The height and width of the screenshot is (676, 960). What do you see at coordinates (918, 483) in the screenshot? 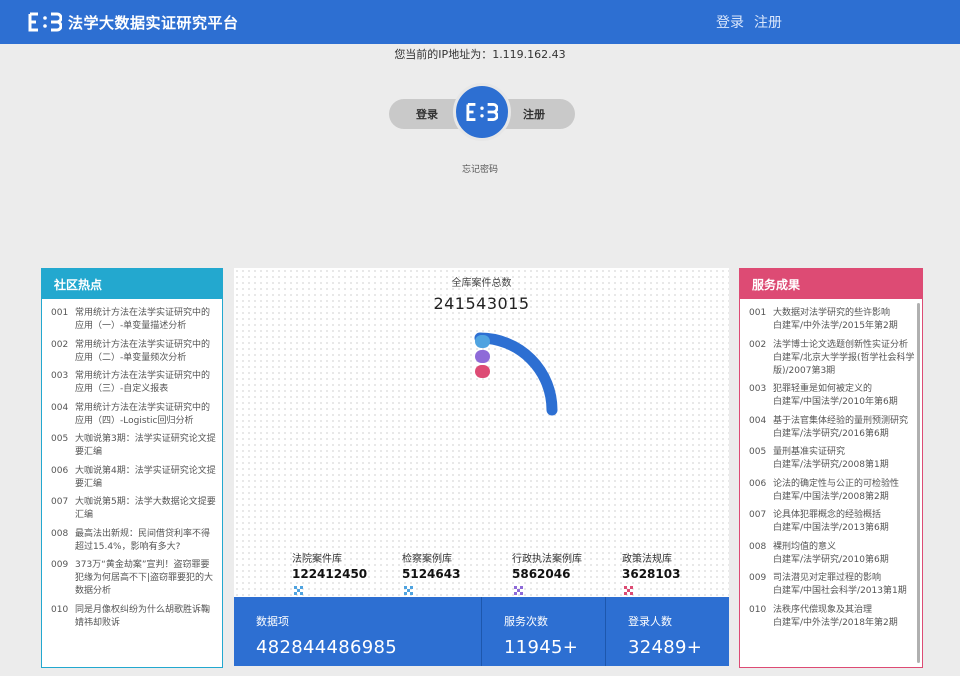
I see `results-scrollbar` at bounding box center [918, 483].